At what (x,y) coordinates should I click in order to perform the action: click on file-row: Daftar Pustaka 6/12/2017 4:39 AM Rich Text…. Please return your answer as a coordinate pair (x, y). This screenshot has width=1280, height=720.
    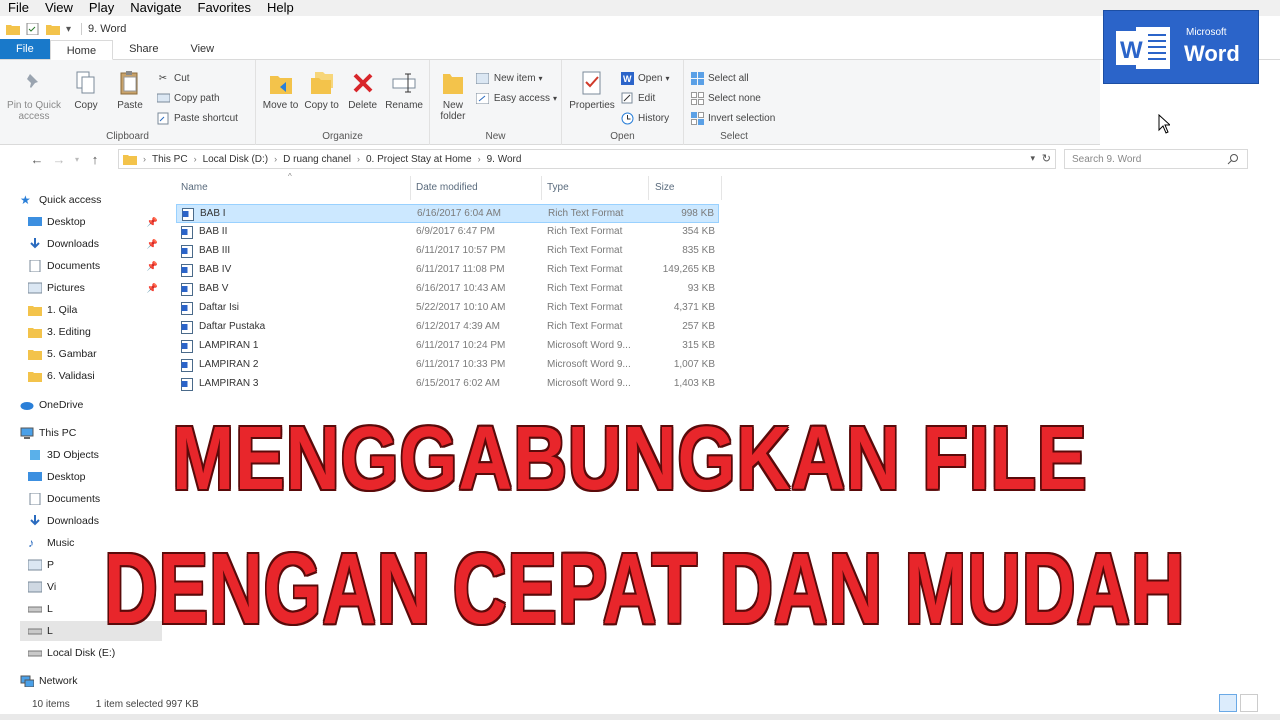
    Looking at the image, I should click on (447, 327).